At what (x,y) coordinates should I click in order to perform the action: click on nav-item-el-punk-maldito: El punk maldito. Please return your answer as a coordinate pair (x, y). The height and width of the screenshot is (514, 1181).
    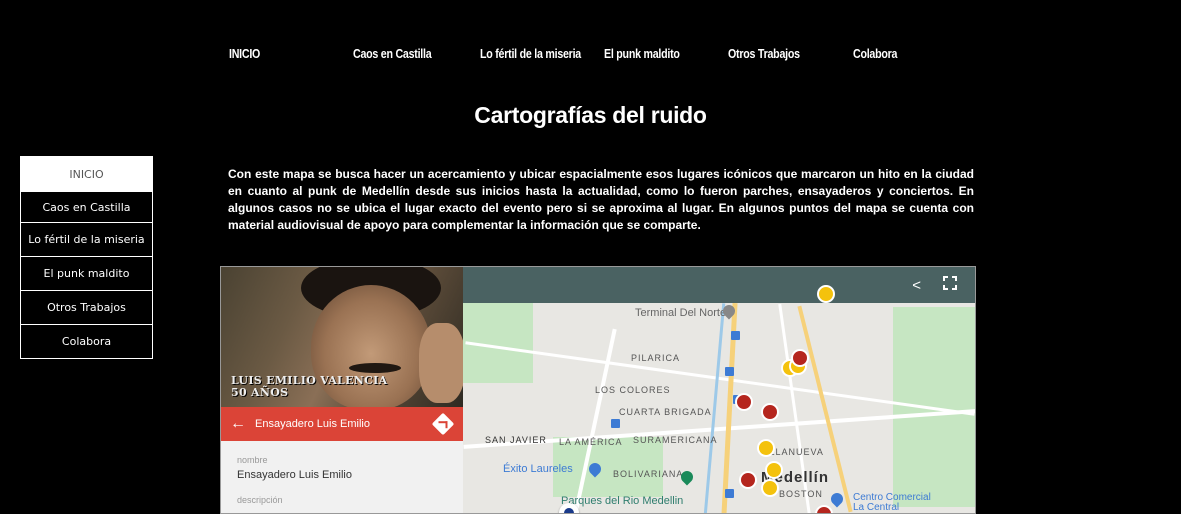
    Looking at the image, I should click on (642, 53).